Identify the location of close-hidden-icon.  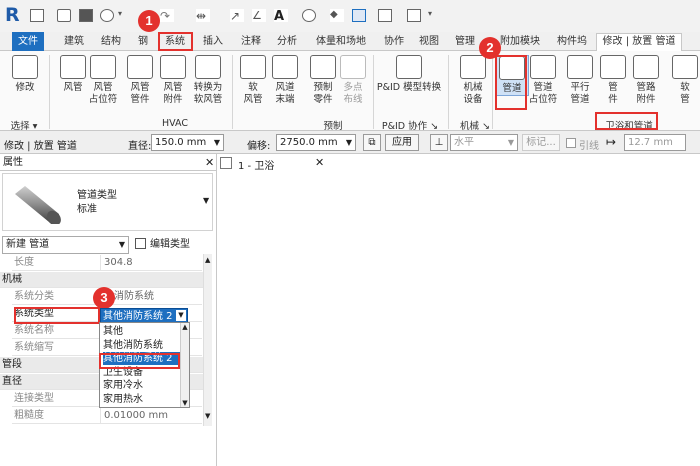
(385, 15).